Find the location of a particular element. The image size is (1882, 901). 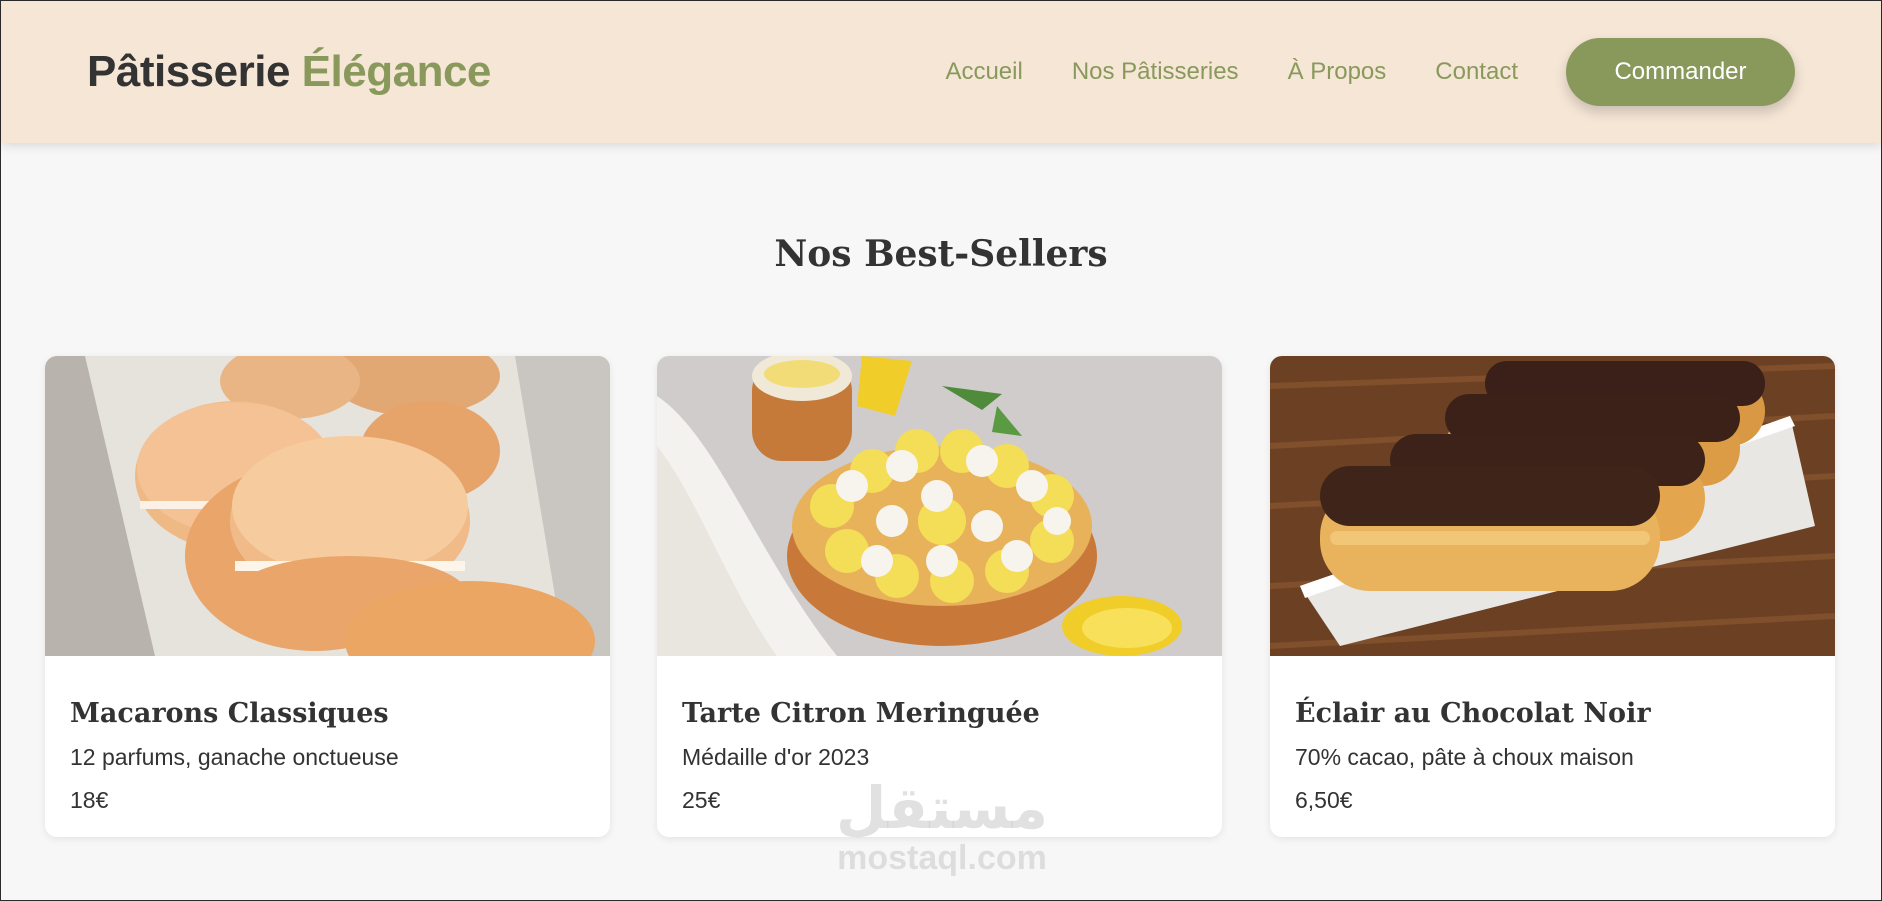

product-description: 12 parfums, ganache onctueuse is located at coordinates (234, 757).